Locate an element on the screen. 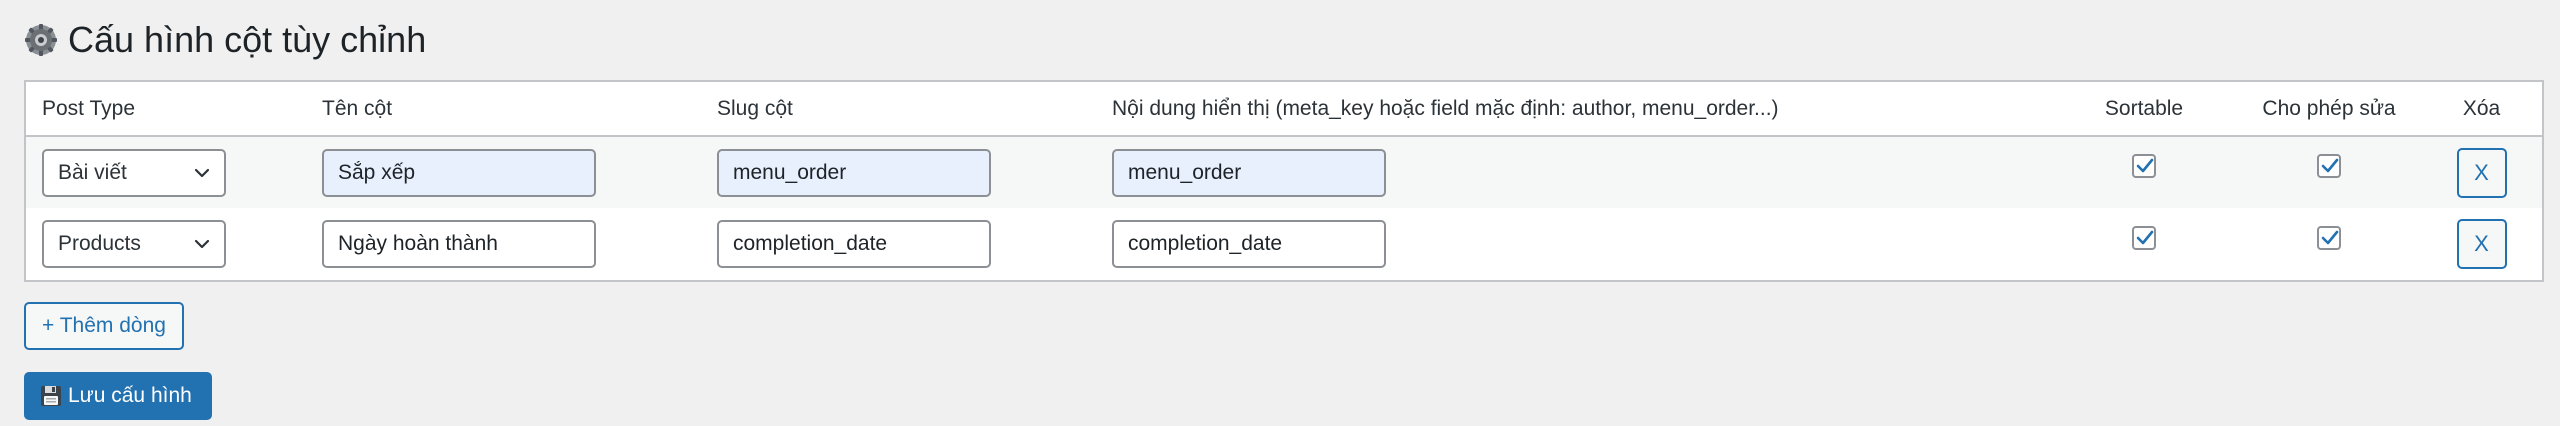 The image size is (2560, 426). floppy-disk-icon is located at coordinates (51, 396).